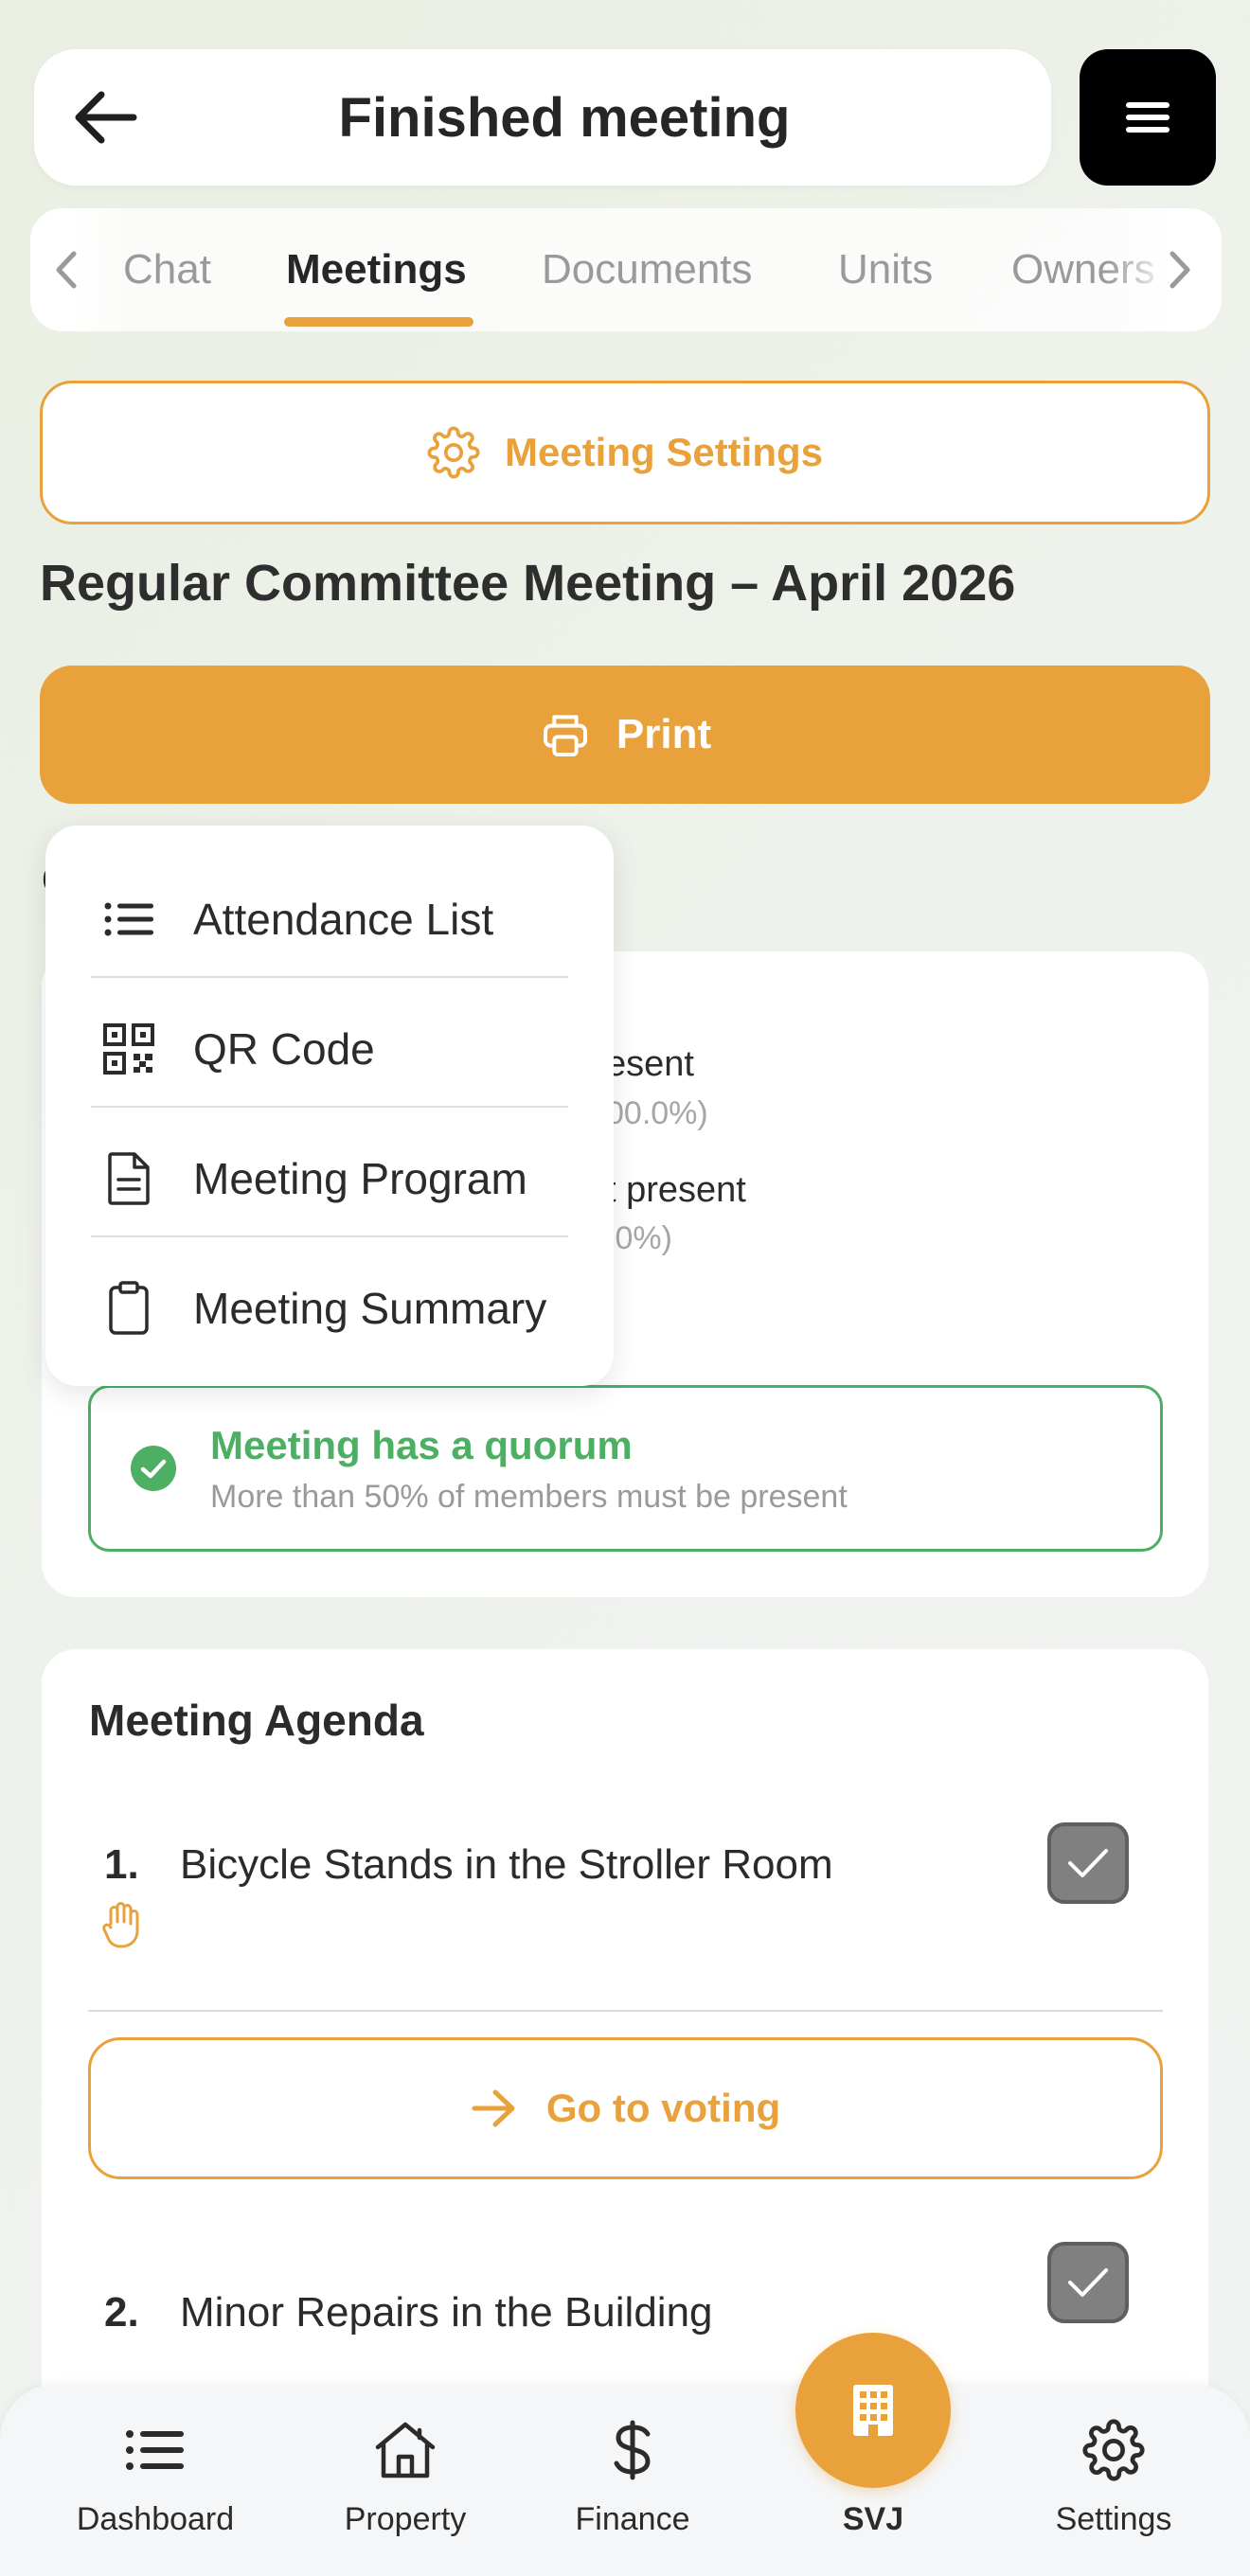  I want to click on nav-label: Dashboard, so click(155, 2519).